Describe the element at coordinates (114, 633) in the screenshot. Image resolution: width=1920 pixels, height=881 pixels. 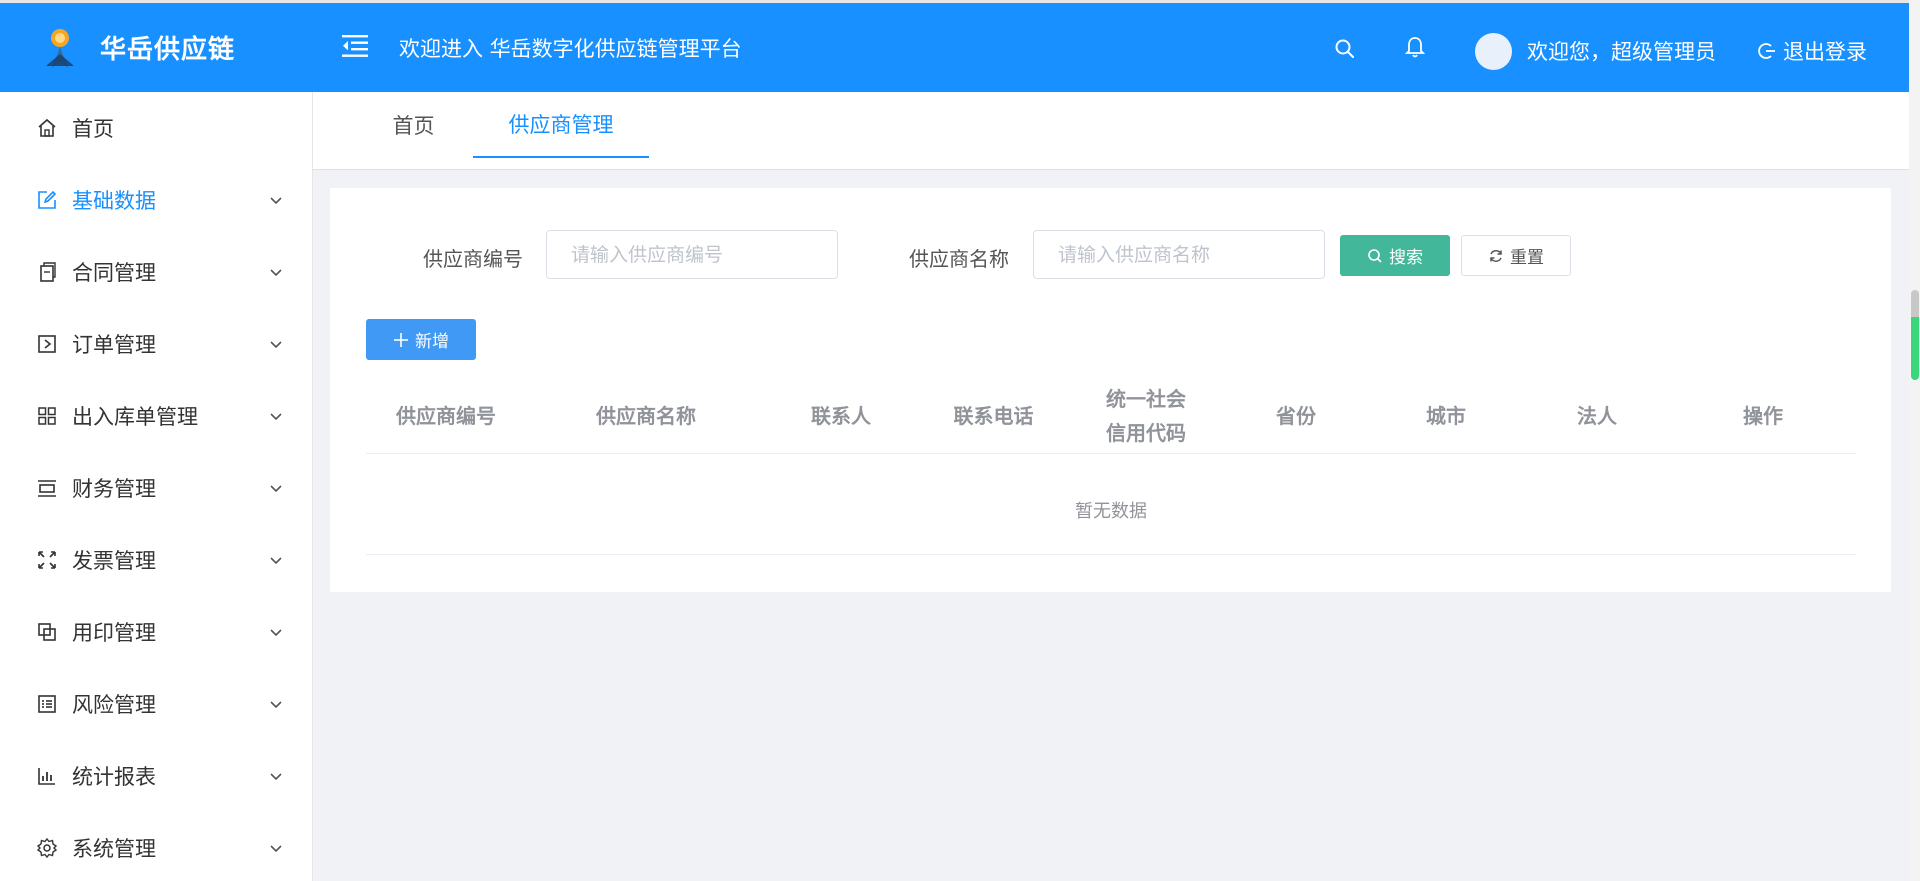
I see `sidebar-item-label: 用印管理` at that location.